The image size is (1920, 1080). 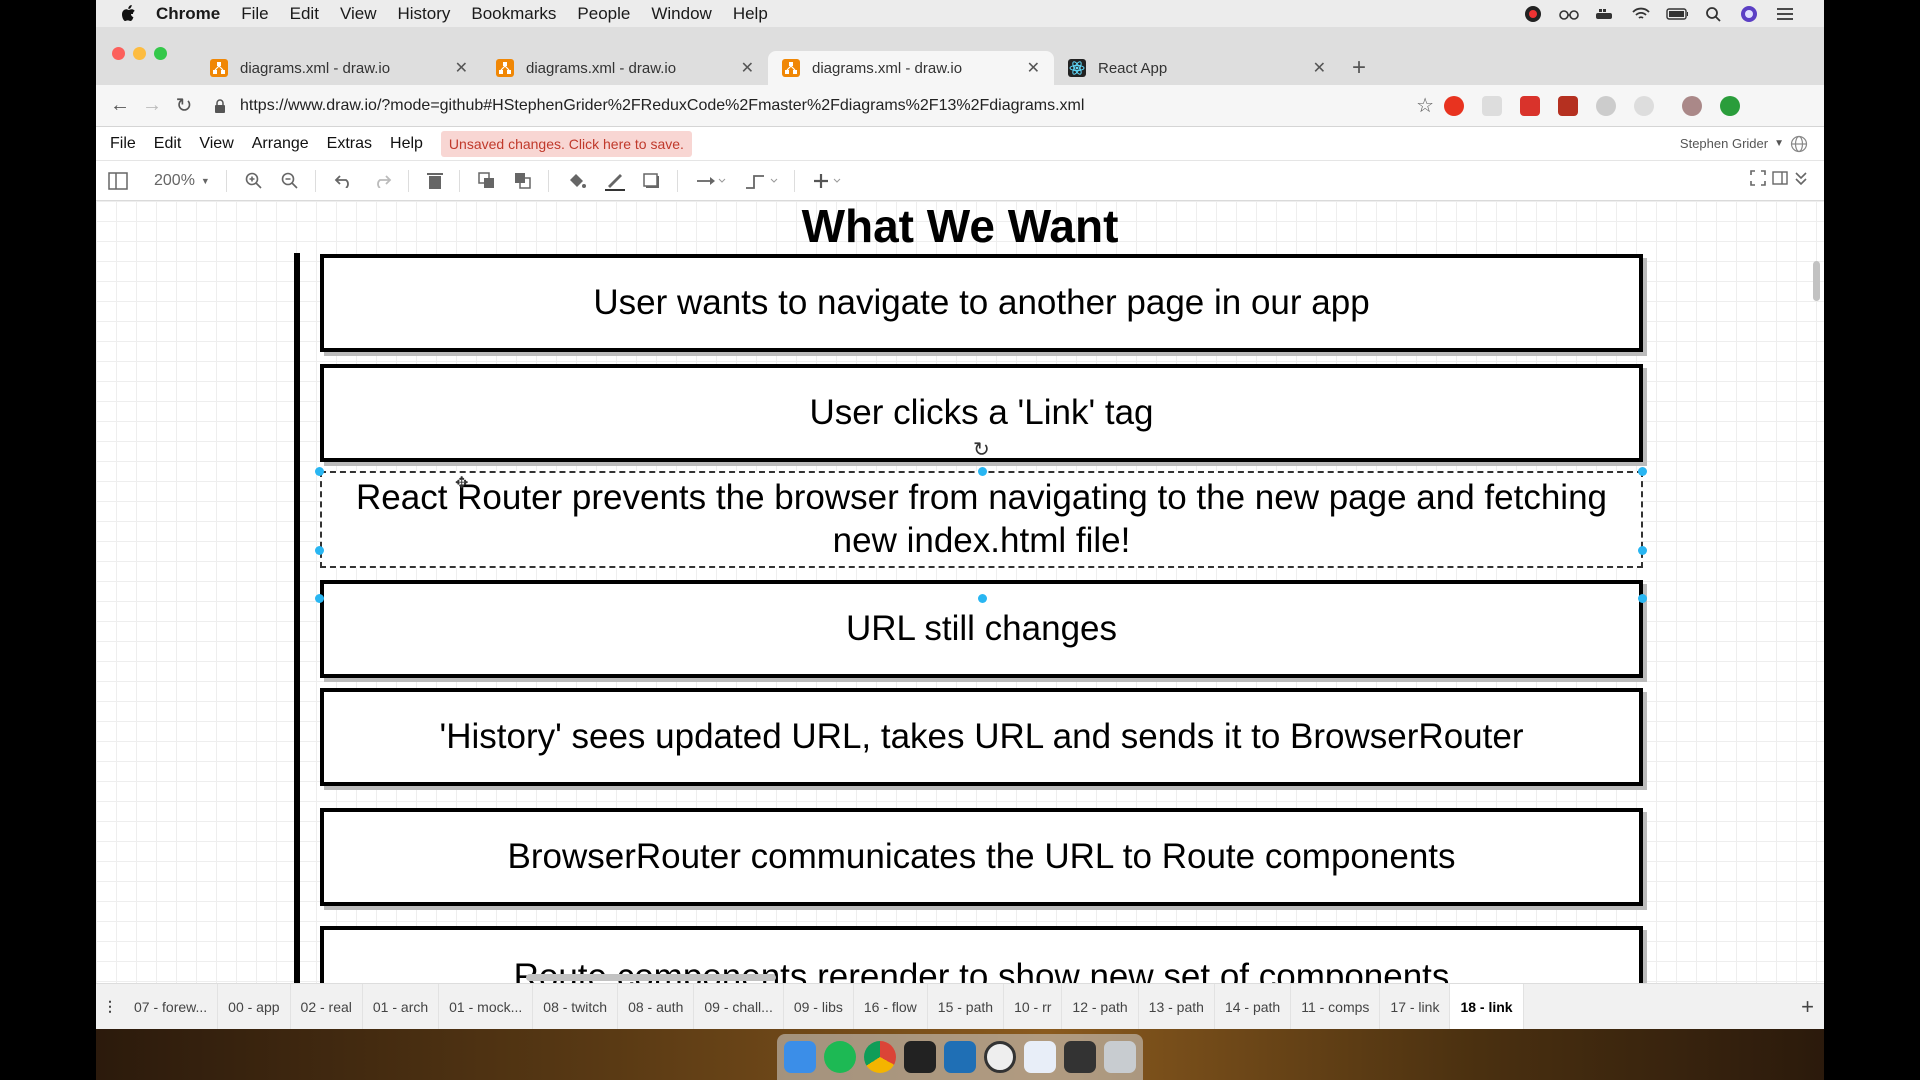 What do you see at coordinates (1033, 1006) in the screenshot?
I see `page-tab: 10 - rr` at bounding box center [1033, 1006].